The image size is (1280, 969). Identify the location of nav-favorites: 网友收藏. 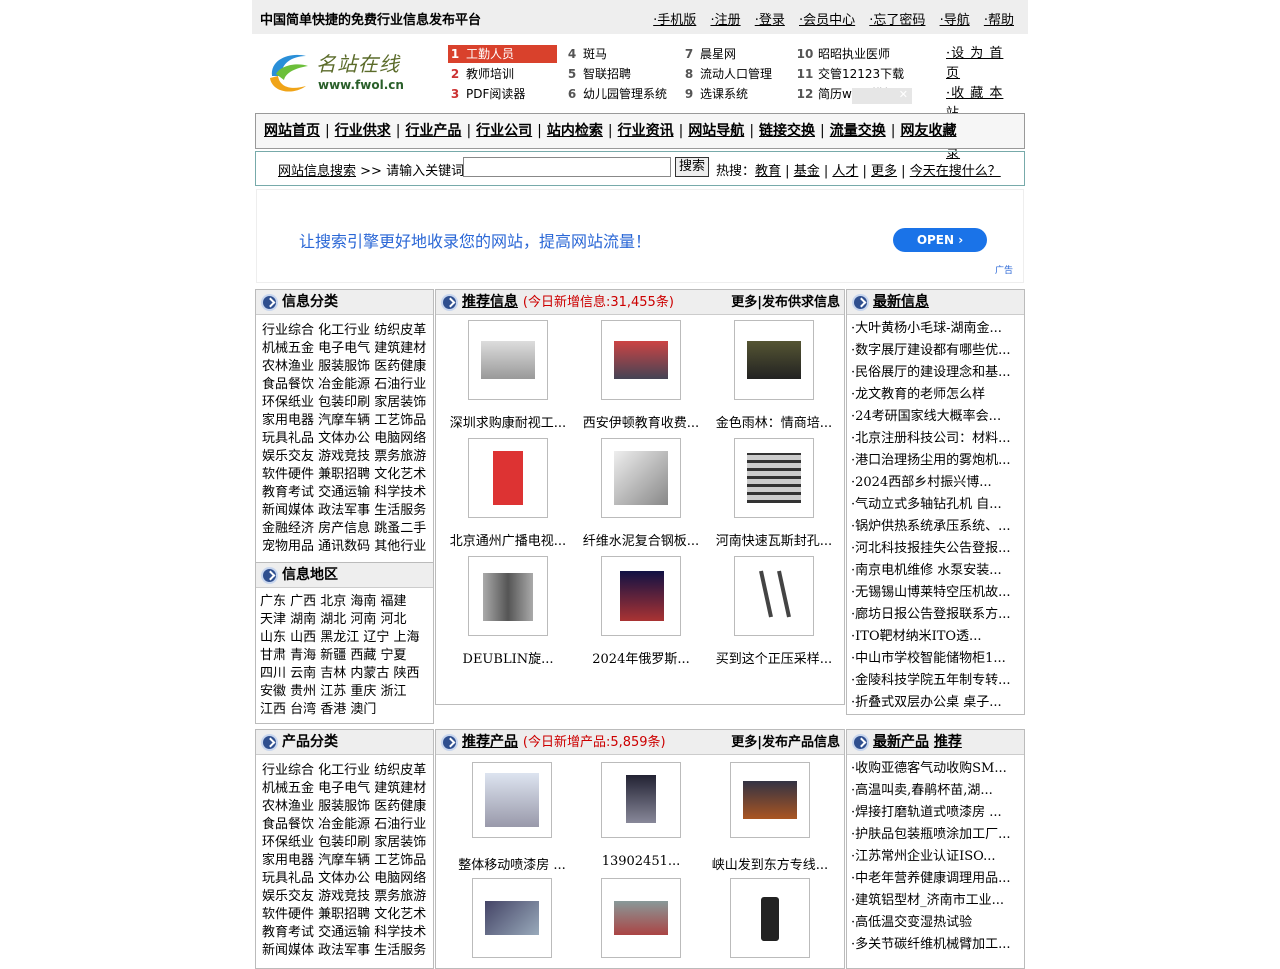
(928, 131).